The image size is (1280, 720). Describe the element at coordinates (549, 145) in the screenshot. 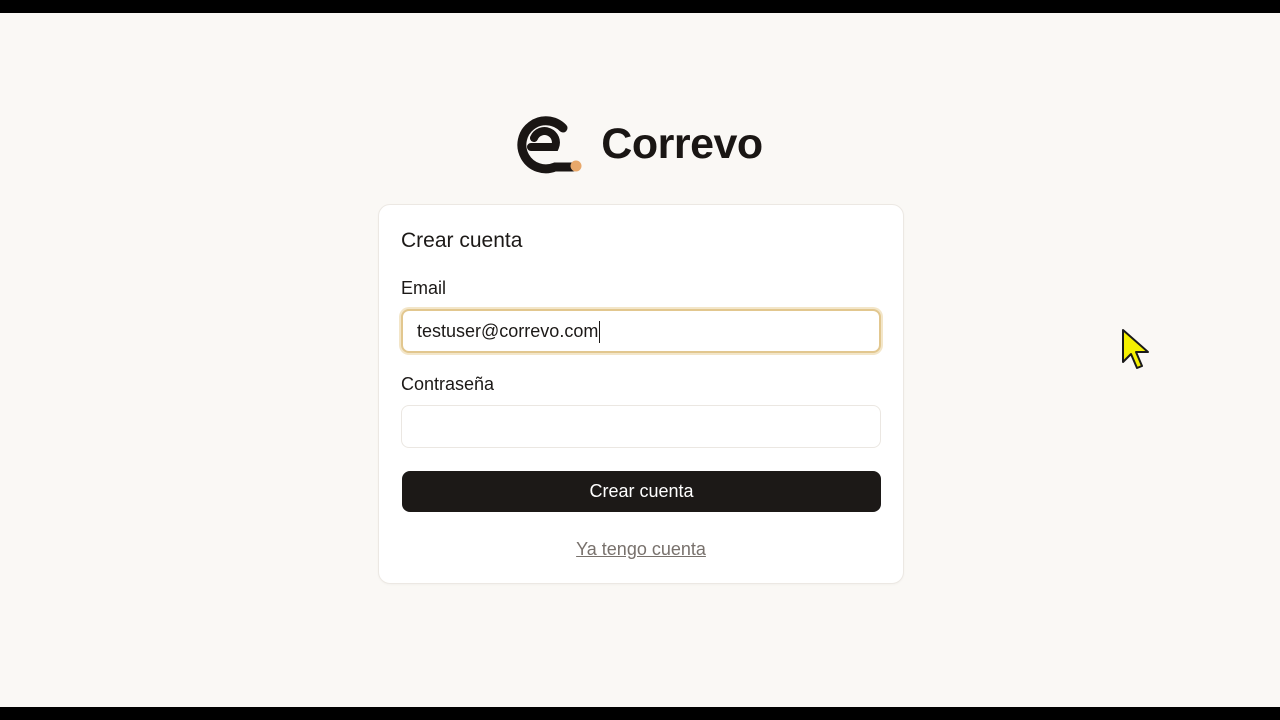

I see `correvo-e-logo-icon` at that location.